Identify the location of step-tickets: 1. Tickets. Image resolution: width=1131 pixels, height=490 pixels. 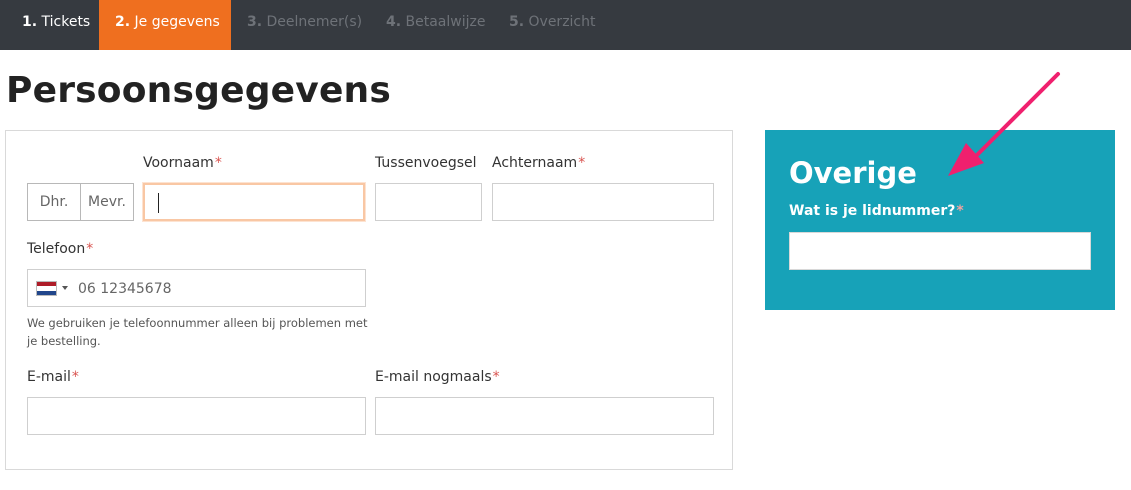
(56, 25).